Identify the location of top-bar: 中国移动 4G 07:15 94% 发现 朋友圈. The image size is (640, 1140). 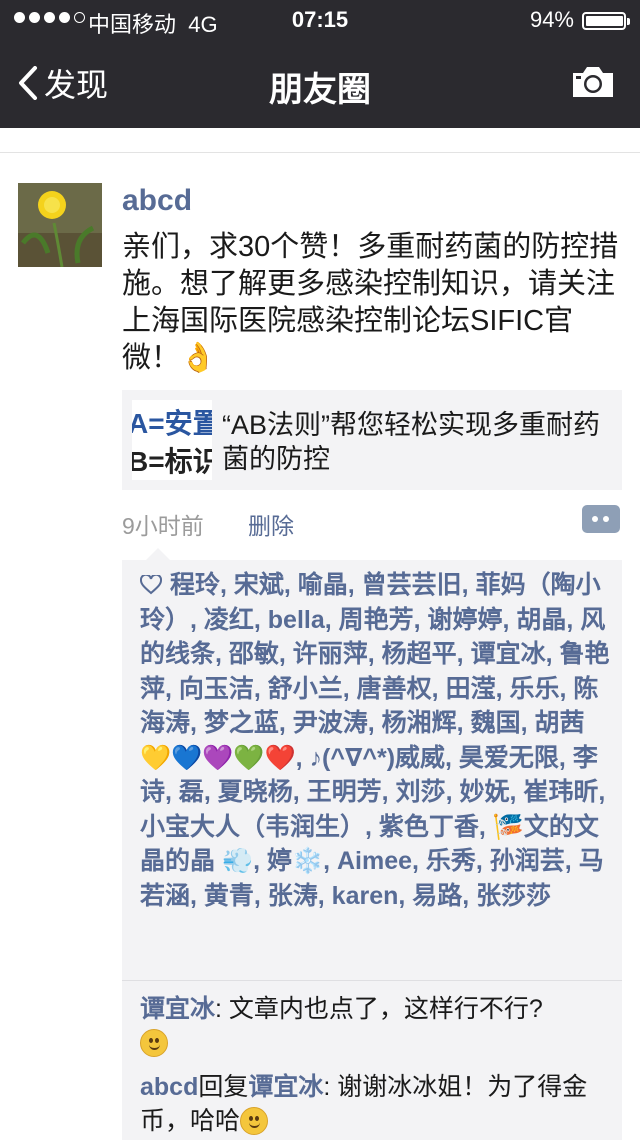
(320, 64).